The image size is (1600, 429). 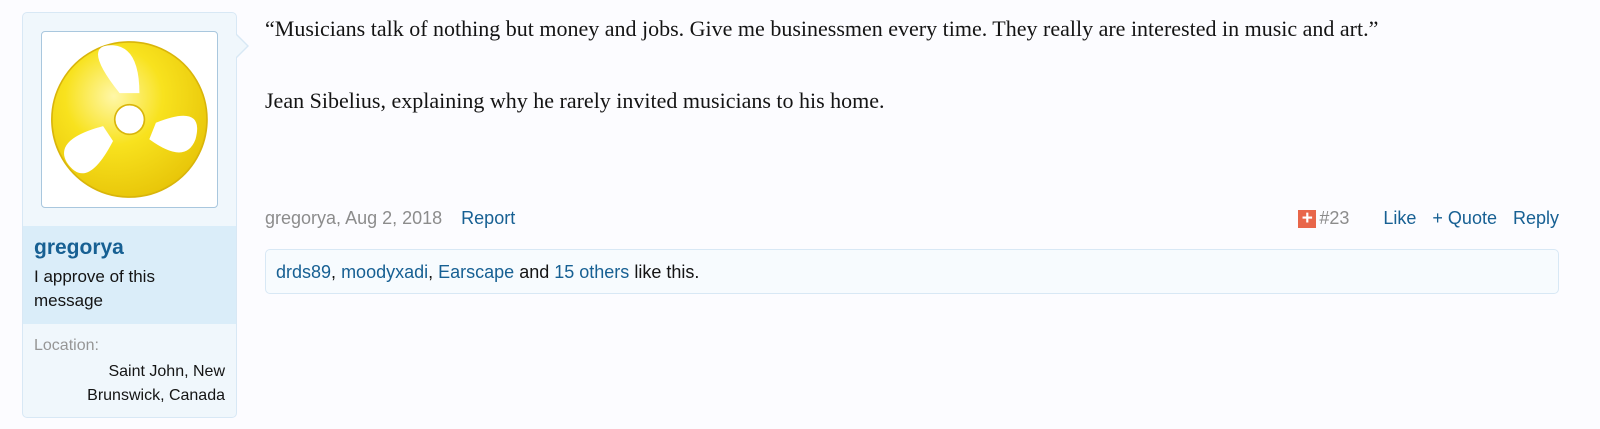 I want to click on message-arrow-inner, so click(x=241, y=46).